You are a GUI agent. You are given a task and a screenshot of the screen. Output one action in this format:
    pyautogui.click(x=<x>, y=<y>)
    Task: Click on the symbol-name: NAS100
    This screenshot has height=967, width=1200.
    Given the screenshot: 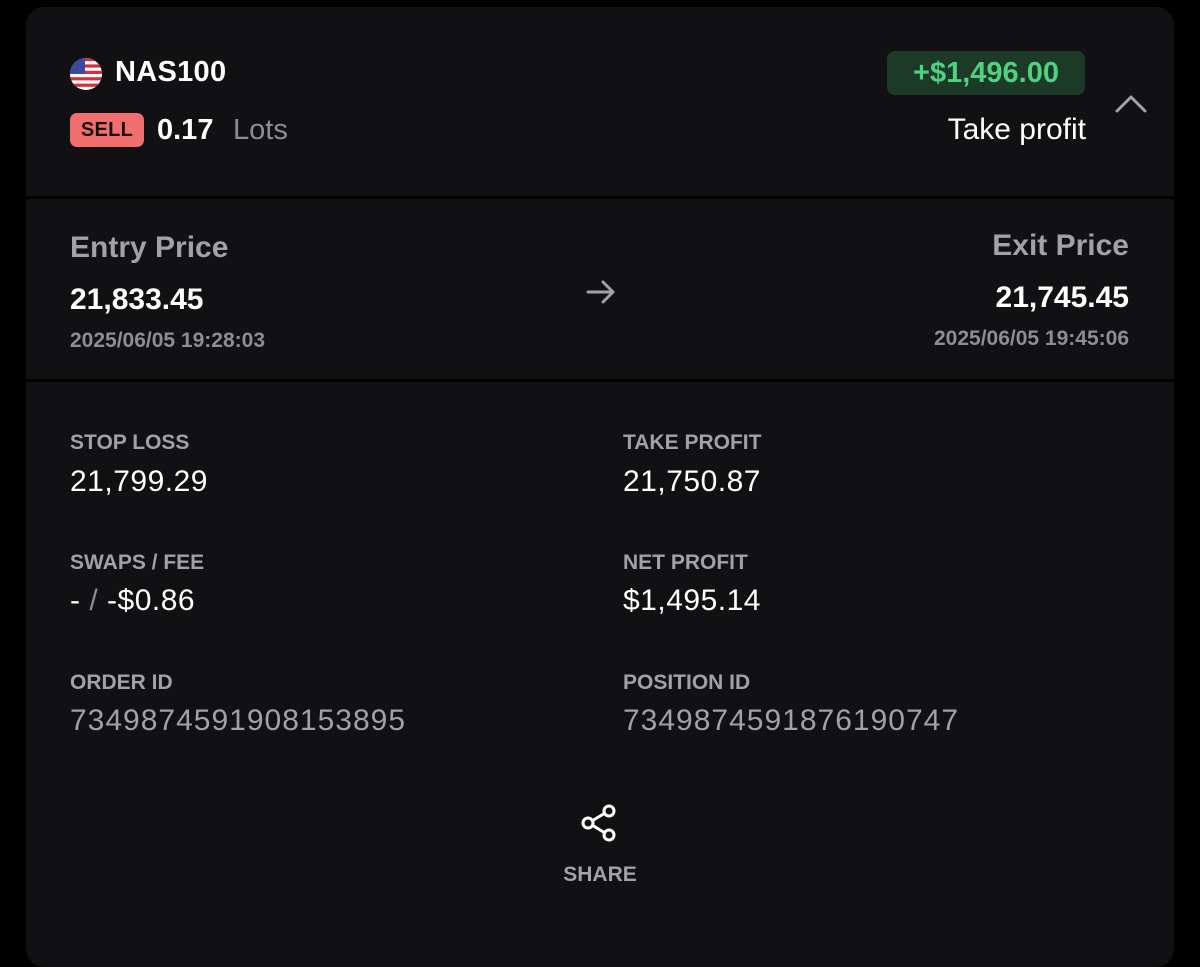 What is the action you would take?
    pyautogui.click(x=171, y=72)
    